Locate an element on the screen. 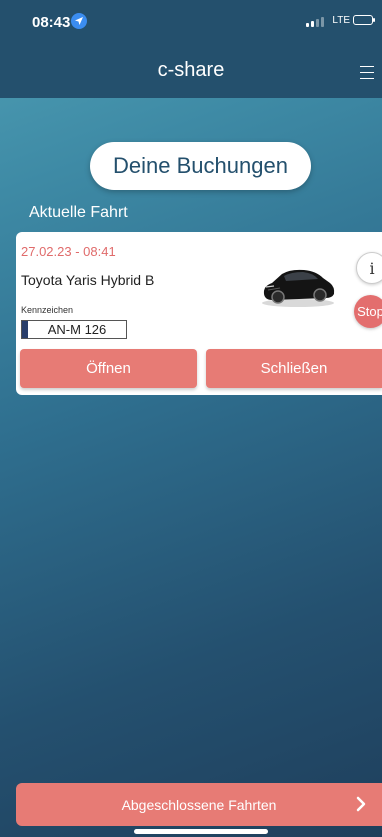 Image resolution: width=382 pixels, height=837 pixels. license-plate: AN-M 126 is located at coordinates (74, 329).